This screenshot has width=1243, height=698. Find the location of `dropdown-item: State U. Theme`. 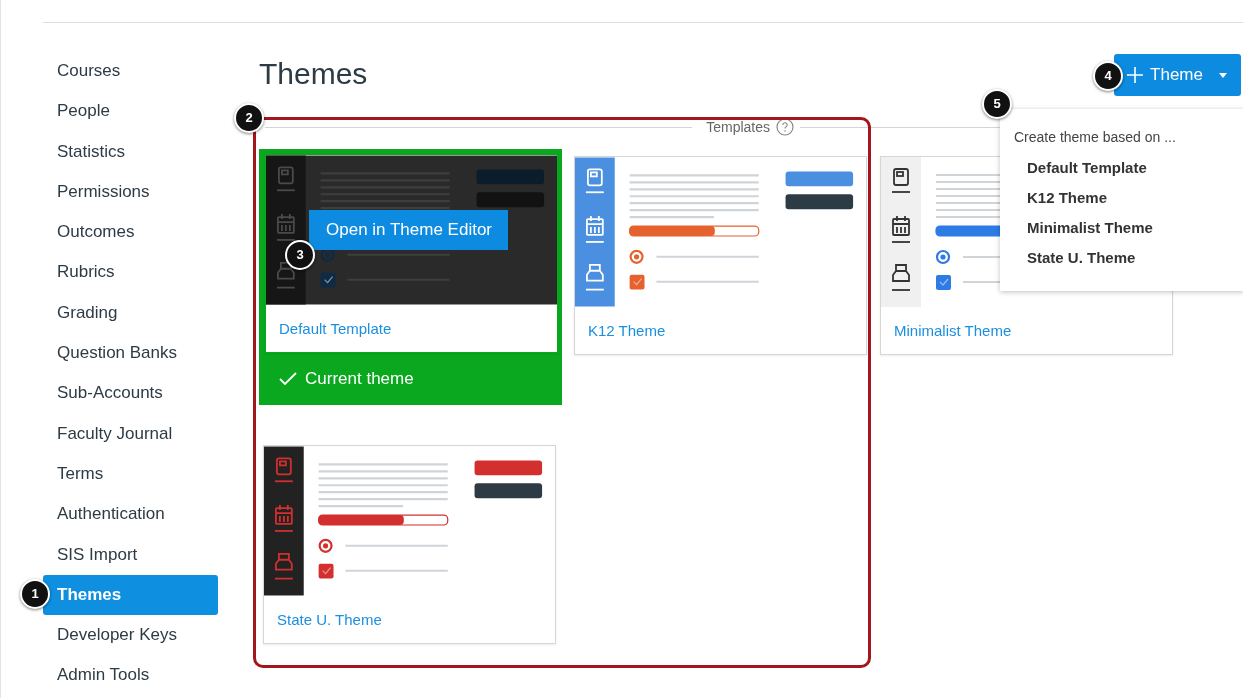

dropdown-item: State U. Theme is located at coordinates (1121, 258).